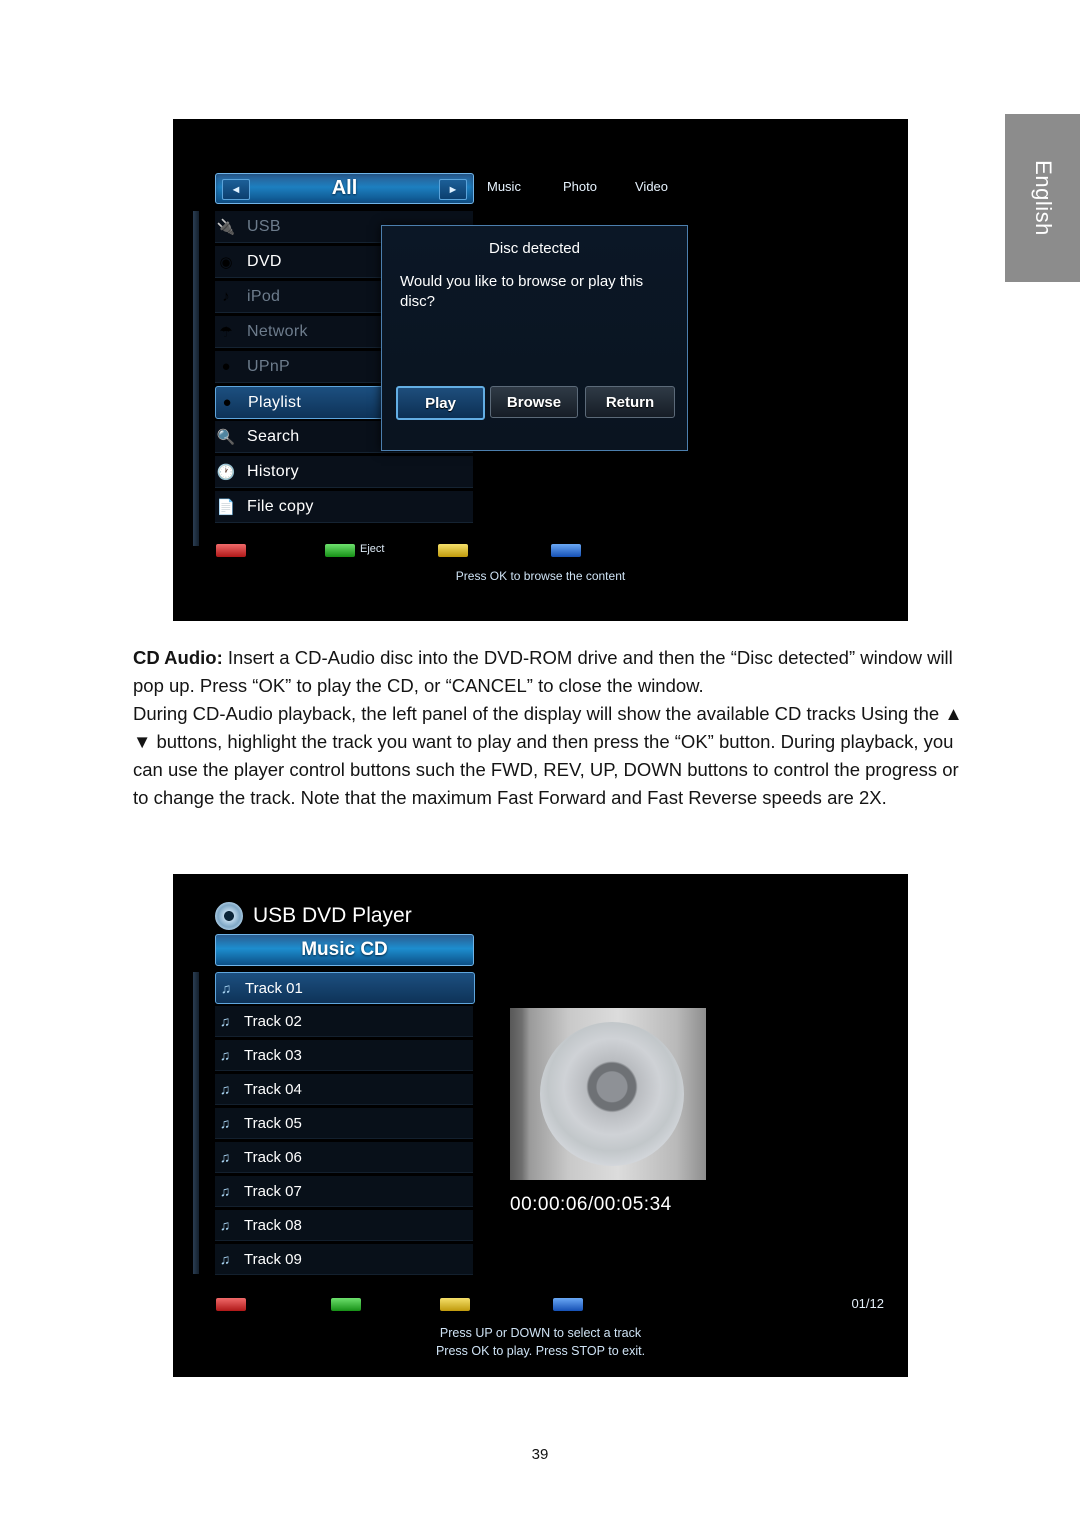  I want to click on disc-label-bar: Music CD, so click(344, 950).